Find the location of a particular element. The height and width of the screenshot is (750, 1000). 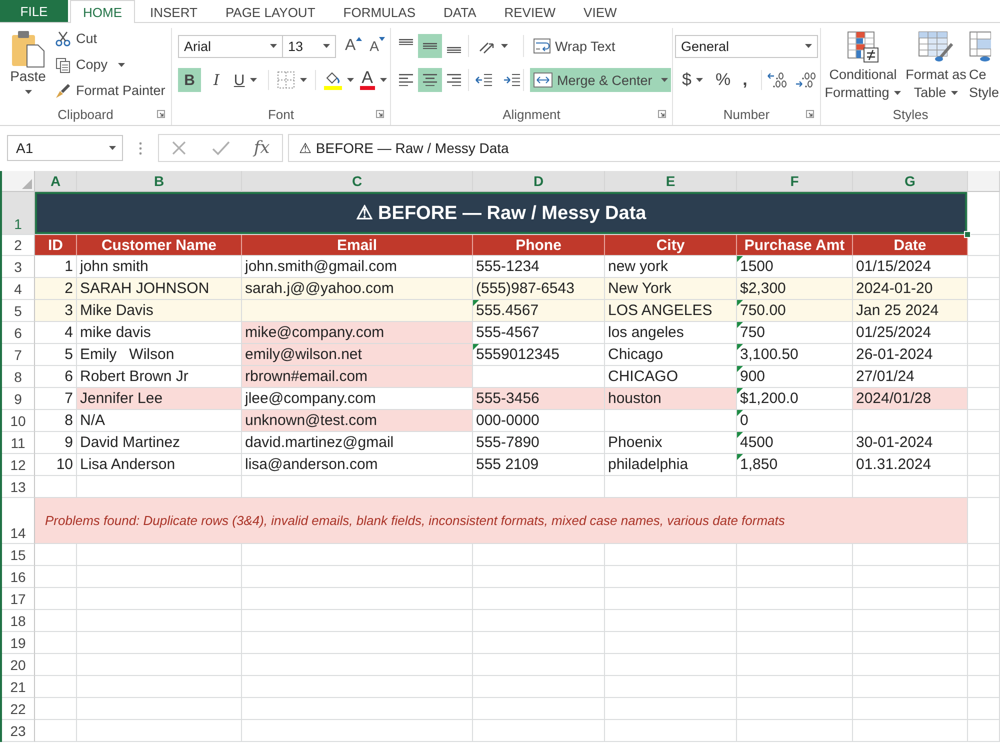

file-tab: FILE is located at coordinates (34, 11).